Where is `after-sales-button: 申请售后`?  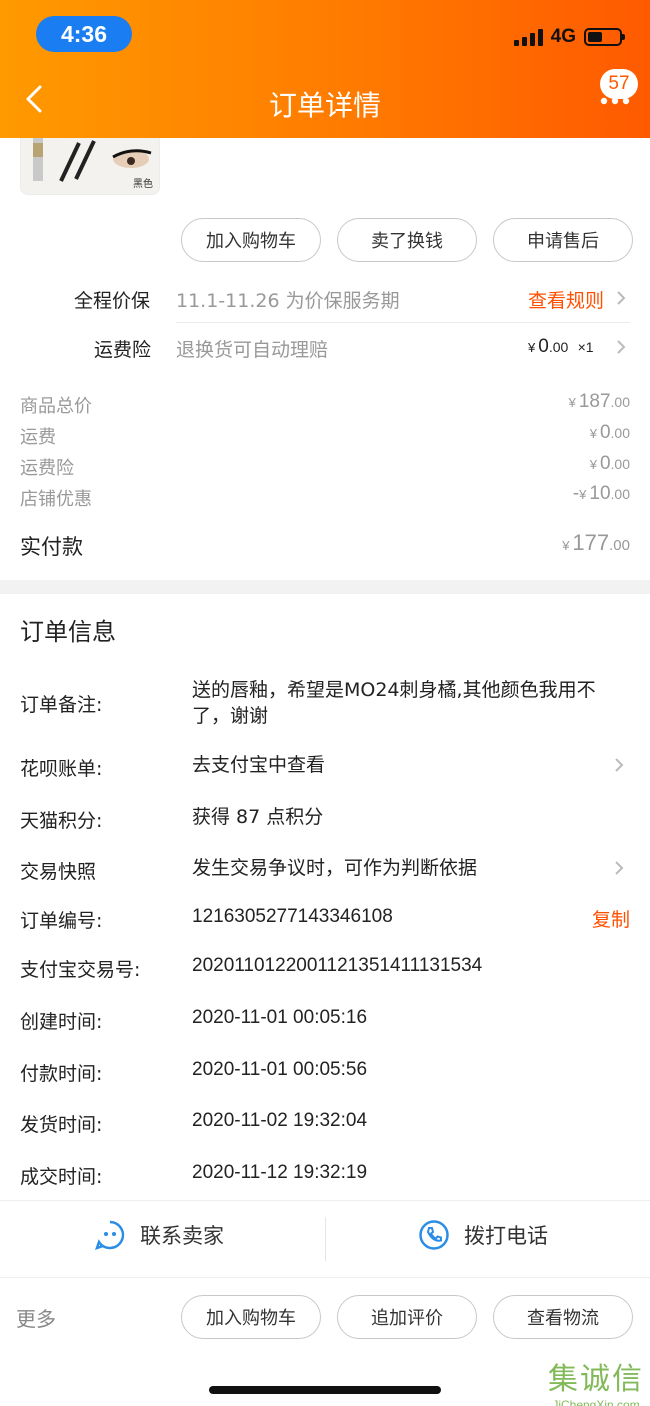 after-sales-button: 申请售后 is located at coordinates (563, 240).